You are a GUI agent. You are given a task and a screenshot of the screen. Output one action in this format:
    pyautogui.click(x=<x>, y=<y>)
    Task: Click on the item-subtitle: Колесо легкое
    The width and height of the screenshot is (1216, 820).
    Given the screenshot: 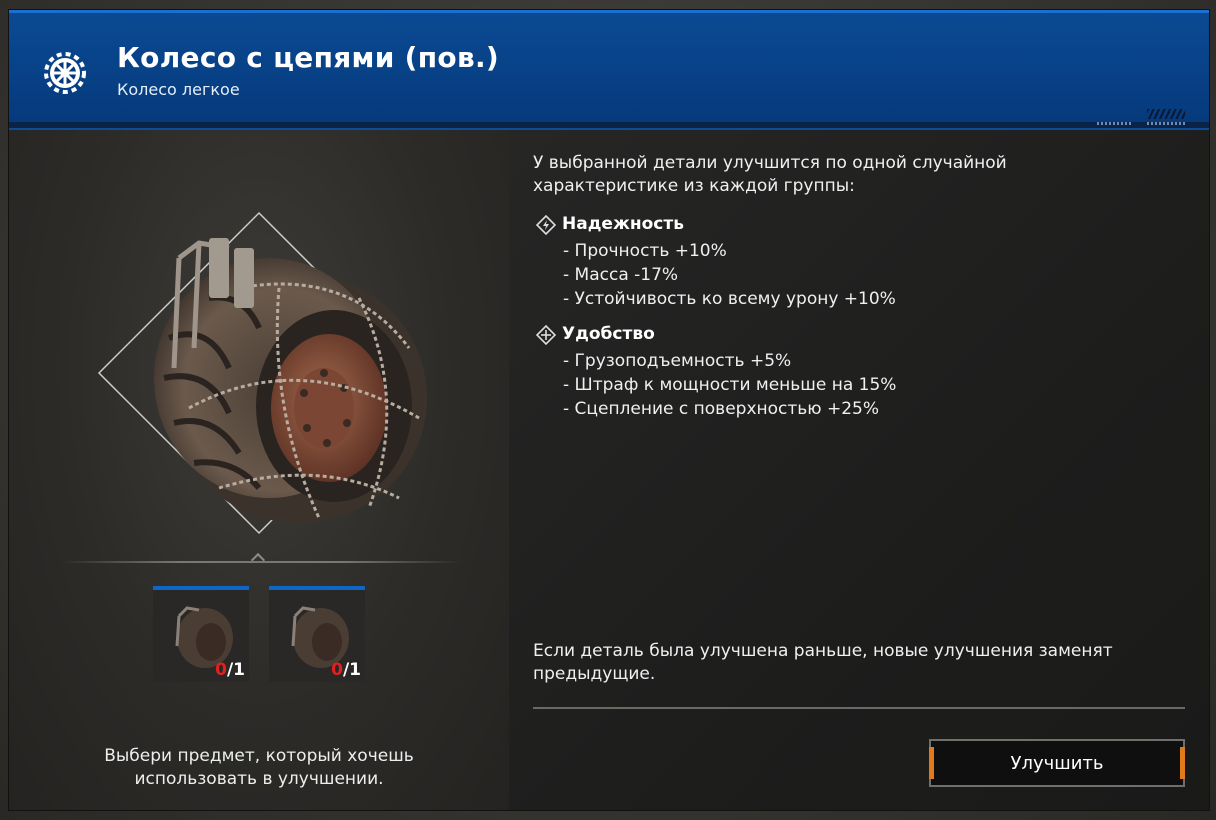 What is the action you would take?
    pyautogui.click(x=178, y=89)
    